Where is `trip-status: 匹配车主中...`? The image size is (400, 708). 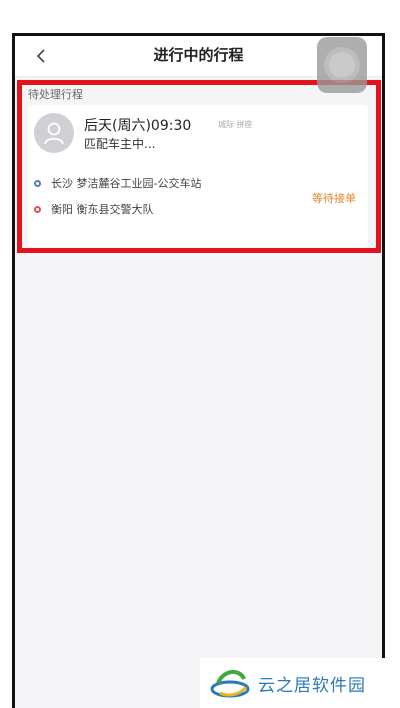
trip-status: 匹配车主中... is located at coordinates (120, 144).